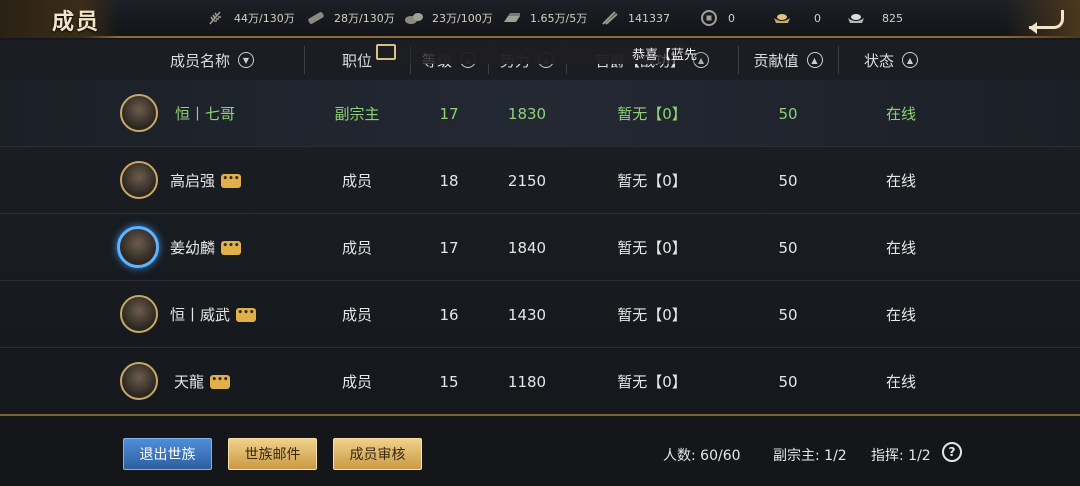 The width and height of the screenshot is (1080, 486). Describe the element at coordinates (665, 55) in the screenshot. I see `toast-text: 恭喜【蓝先` at that location.